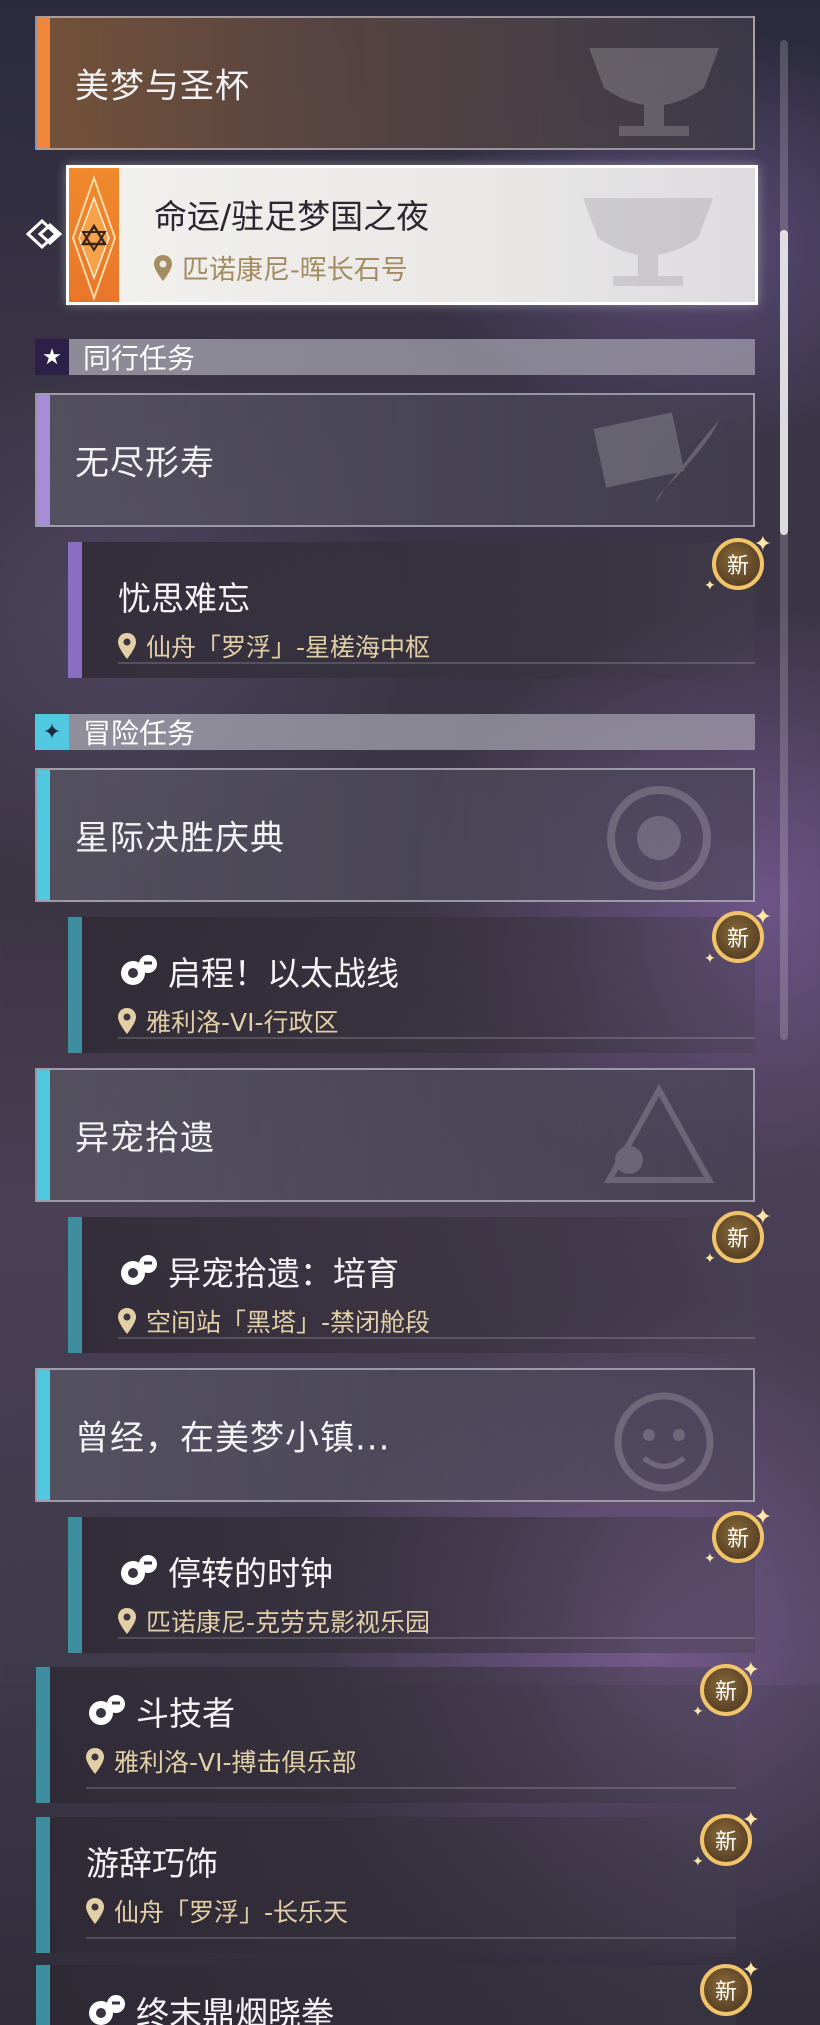 This screenshot has width=820, height=2025. What do you see at coordinates (152, 1863) in the screenshot?
I see `quest-title-text: 游辞巧饰` at bounding box center [152, 1863].